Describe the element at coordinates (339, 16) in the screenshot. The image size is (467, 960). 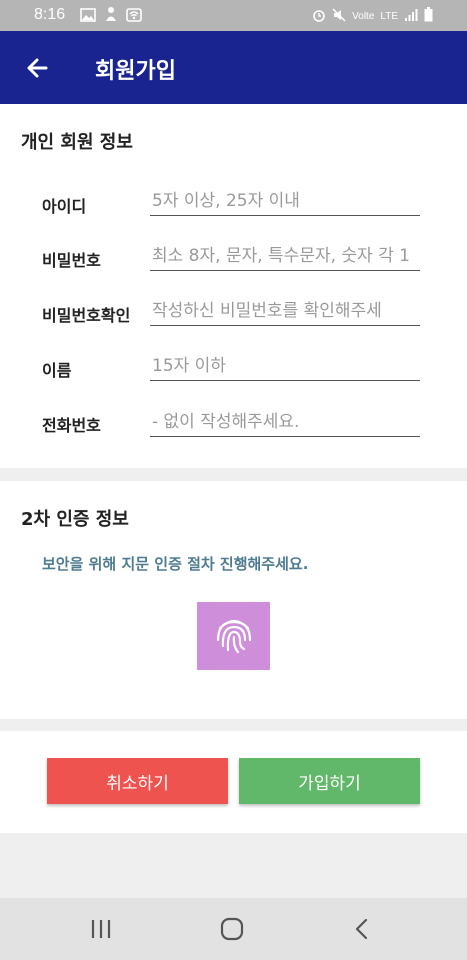
I see `mute-icon` at that location.